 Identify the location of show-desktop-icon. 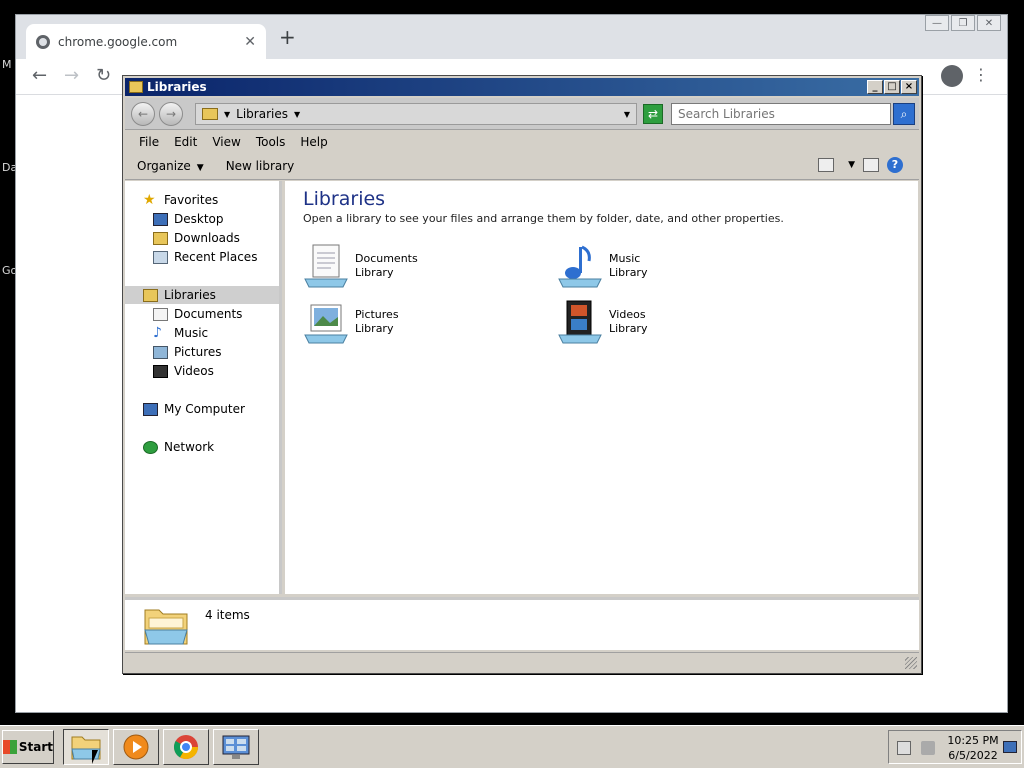
(1010, 747).